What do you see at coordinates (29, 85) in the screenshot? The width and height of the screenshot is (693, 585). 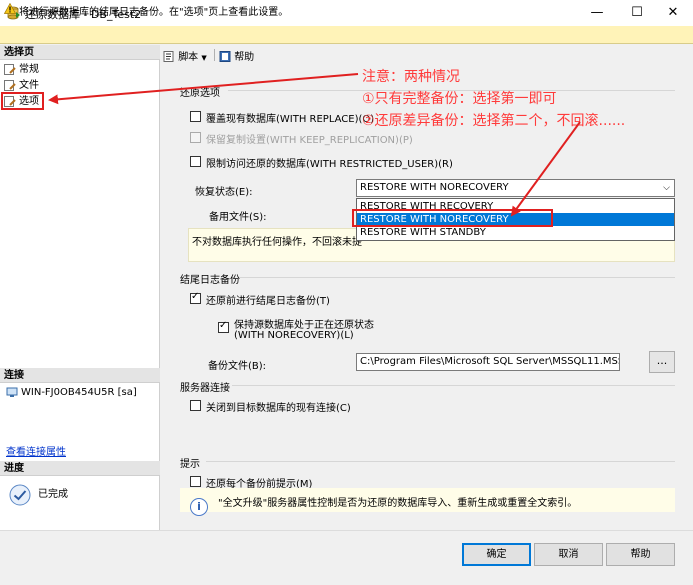 I see `page-item-files-label: 文件` at bounding box center [29, 85].